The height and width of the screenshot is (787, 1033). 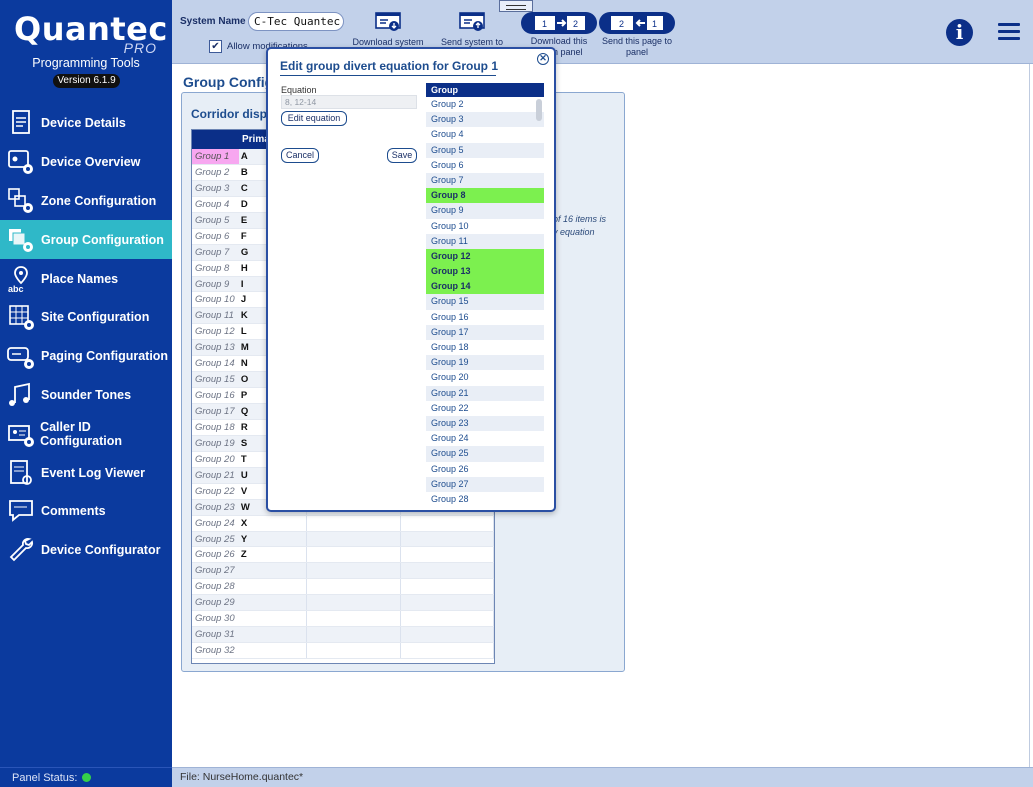 I want to click on table-row: Group 25 Y, so click(x=343, y=539).